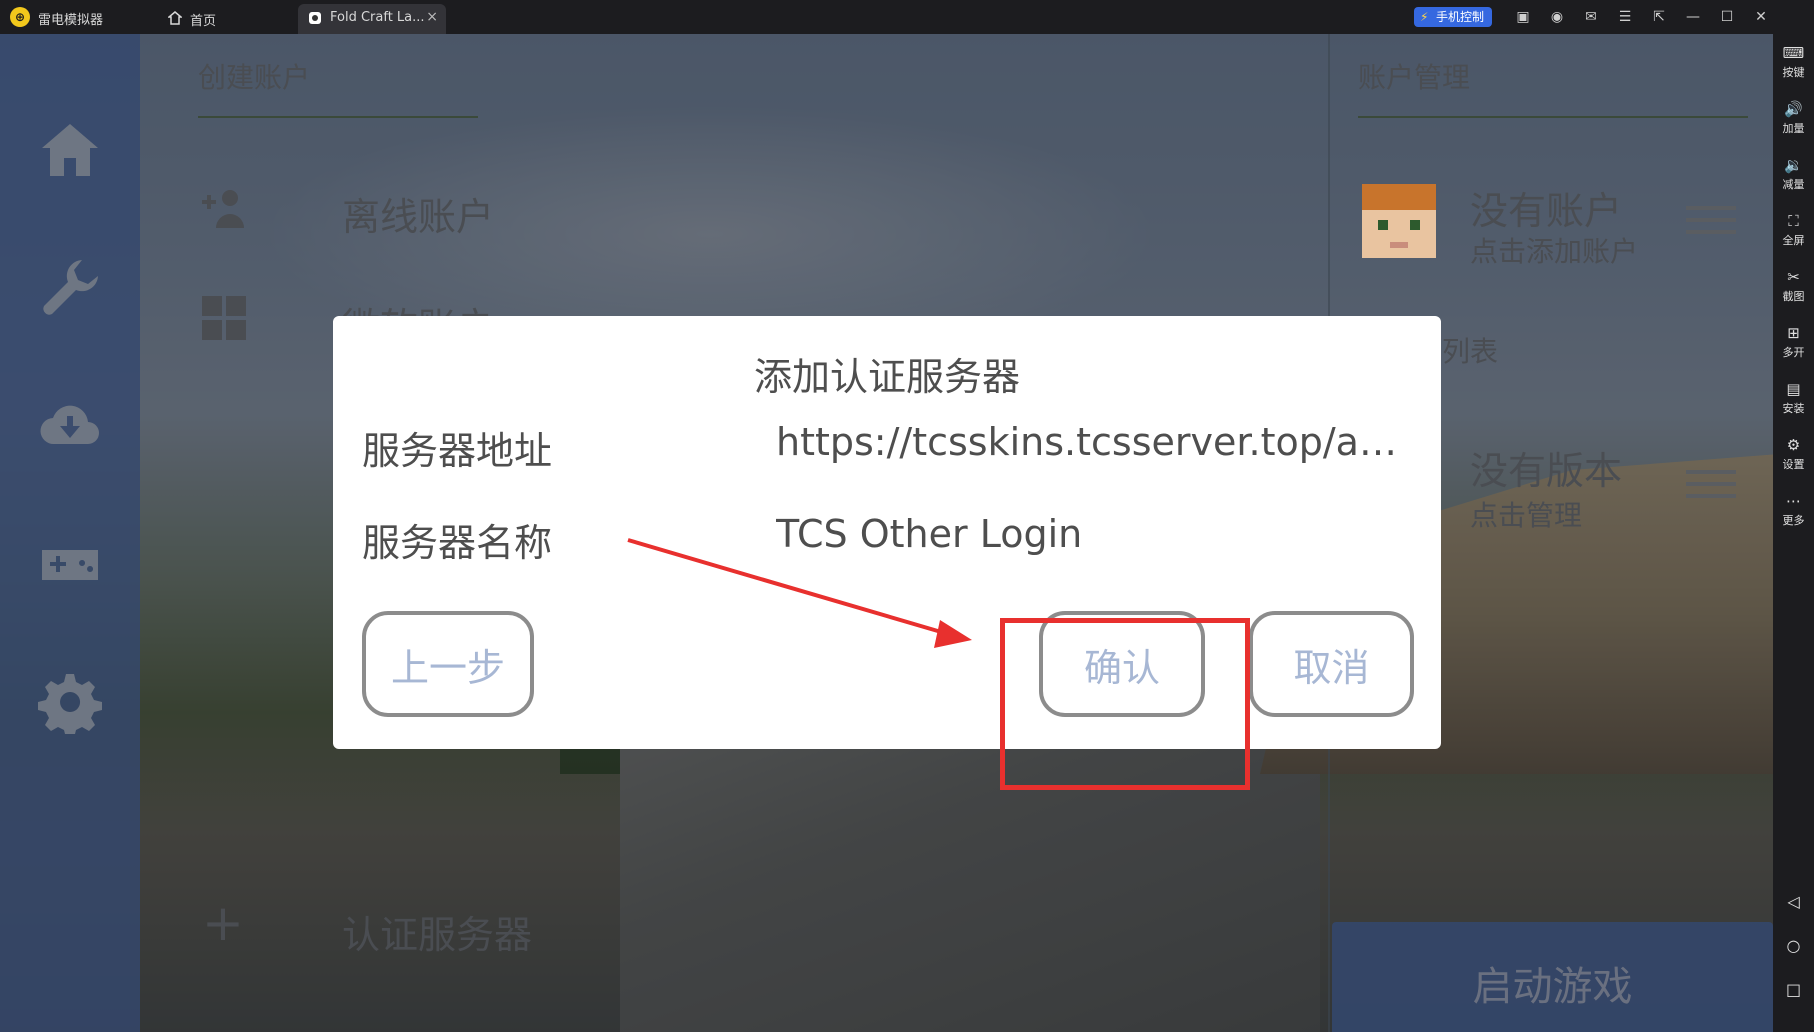 The image size is (1814, 1032). Describe the element at coordinates (432, 17) in the screenshot. I see `tab-close-icon: ×` at that location.